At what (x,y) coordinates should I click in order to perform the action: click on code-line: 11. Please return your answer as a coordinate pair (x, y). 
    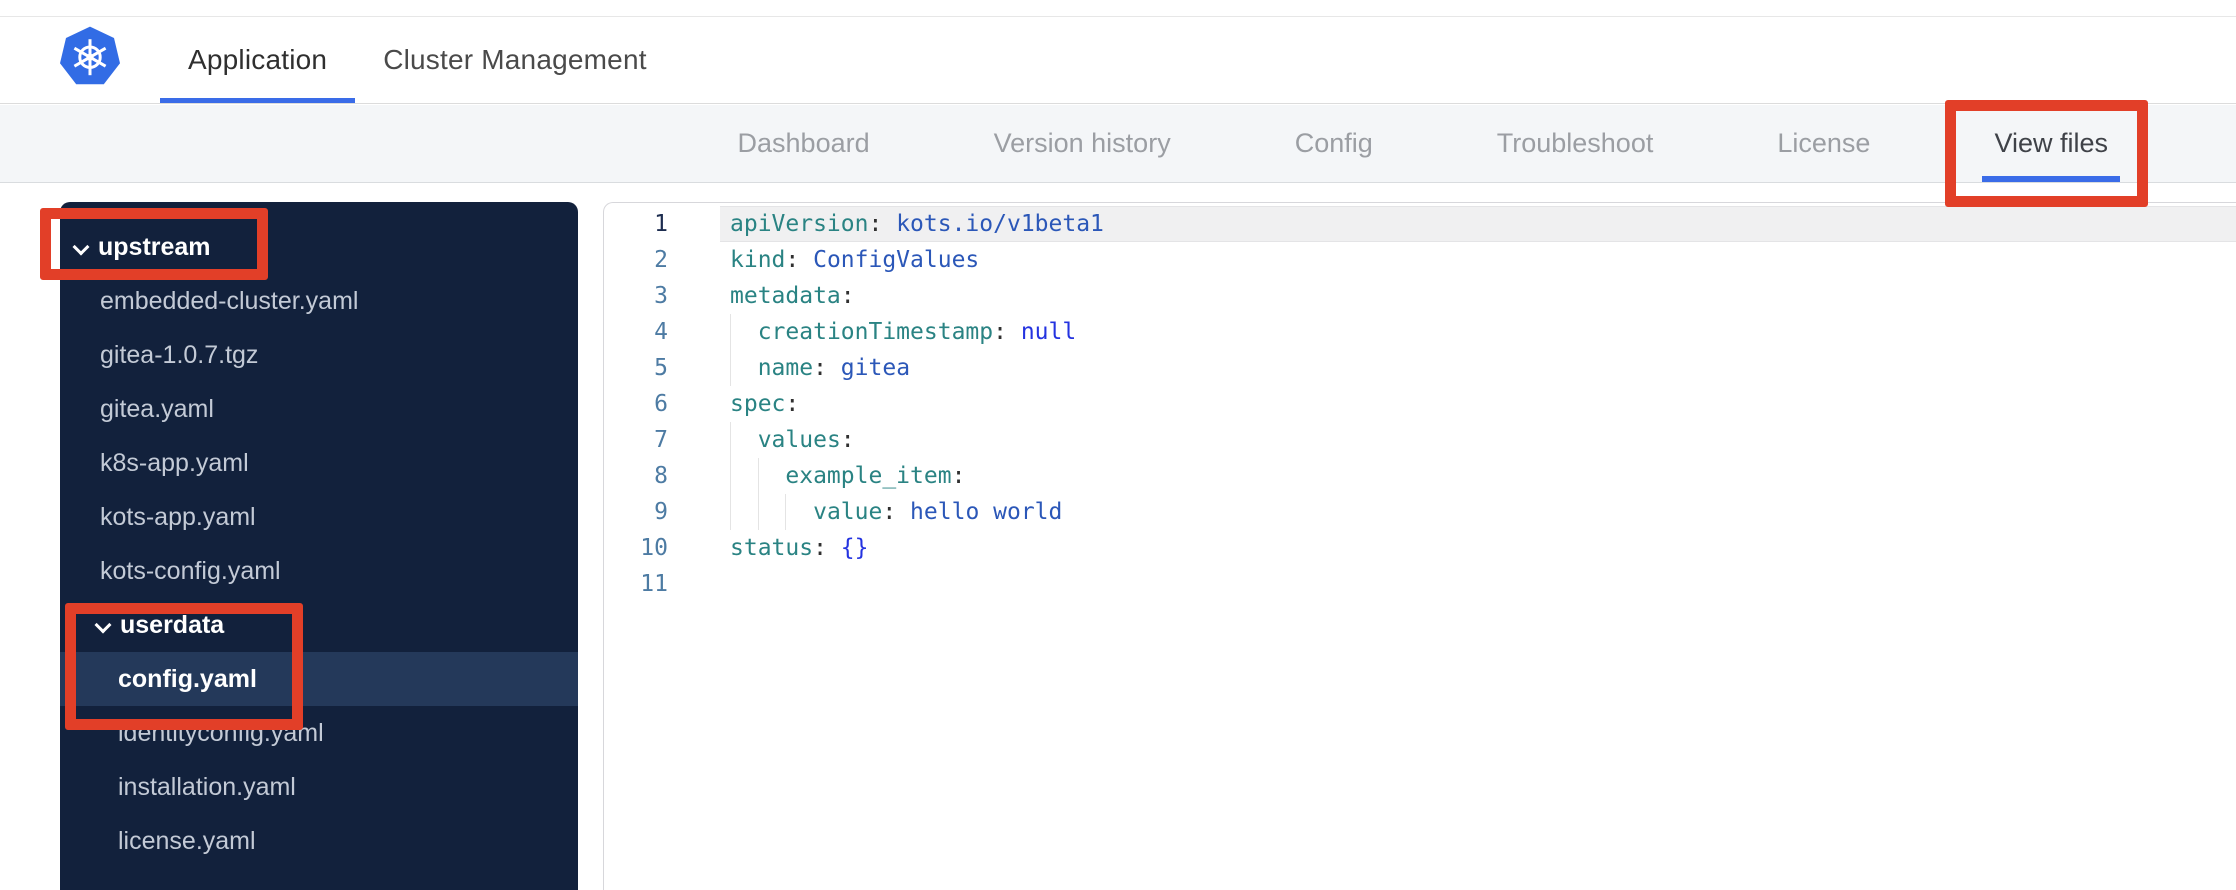
    Looking at the image, I should click on (1420, 584).